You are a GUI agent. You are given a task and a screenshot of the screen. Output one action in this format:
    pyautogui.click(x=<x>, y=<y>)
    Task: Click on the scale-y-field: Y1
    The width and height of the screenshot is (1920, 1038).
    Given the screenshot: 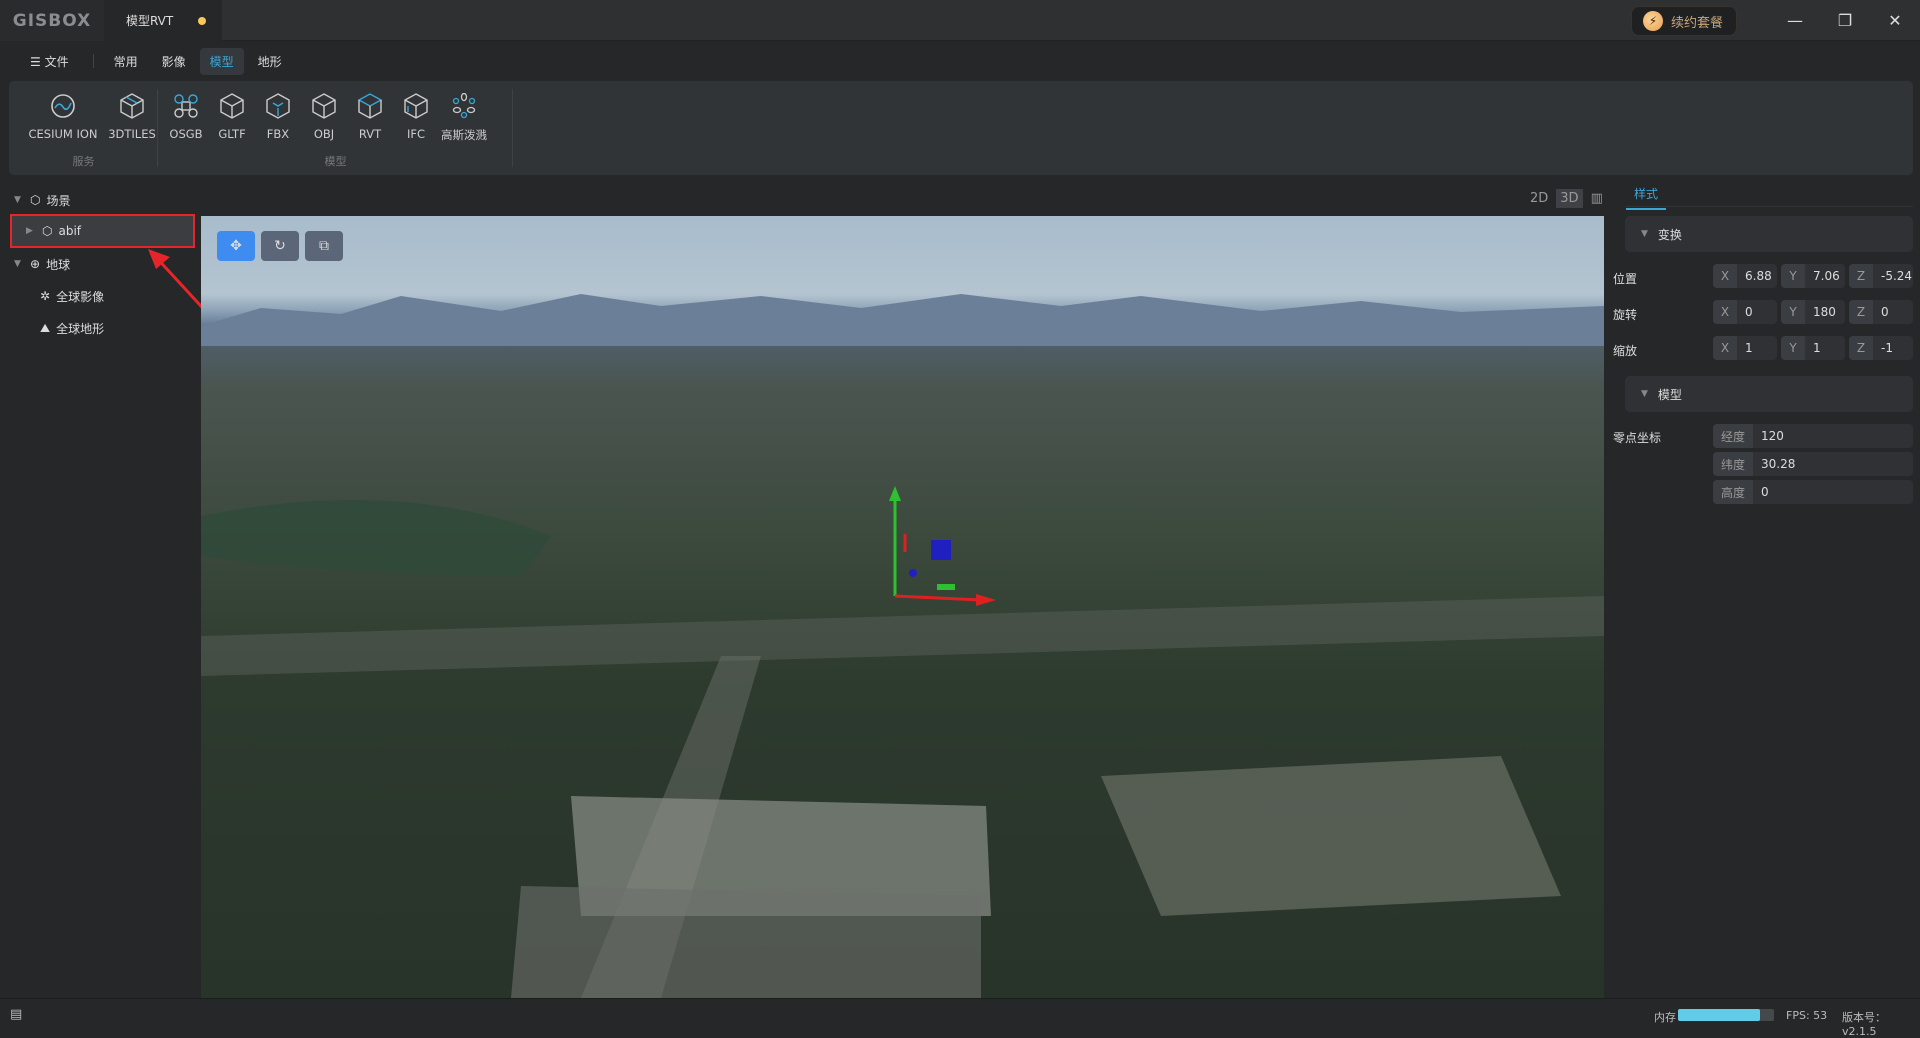 What is the action you would take?
    pyautogui.click(x=1813, y=348)
    